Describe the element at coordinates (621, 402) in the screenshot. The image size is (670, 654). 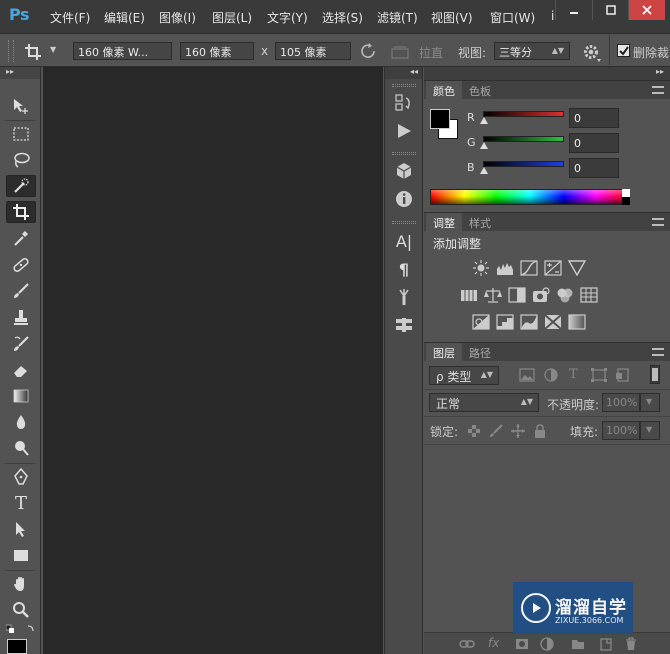
I see `opacity-input: 100%` at that location.